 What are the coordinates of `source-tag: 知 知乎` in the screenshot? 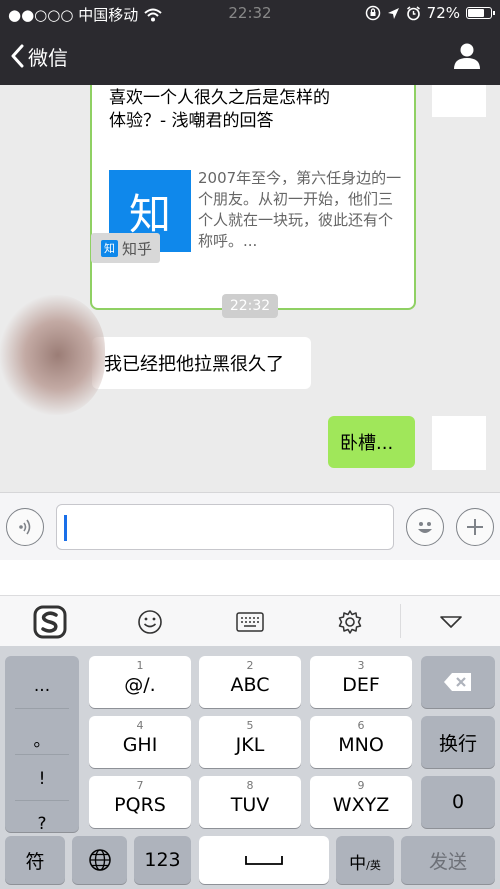 It's located at (126, 248).